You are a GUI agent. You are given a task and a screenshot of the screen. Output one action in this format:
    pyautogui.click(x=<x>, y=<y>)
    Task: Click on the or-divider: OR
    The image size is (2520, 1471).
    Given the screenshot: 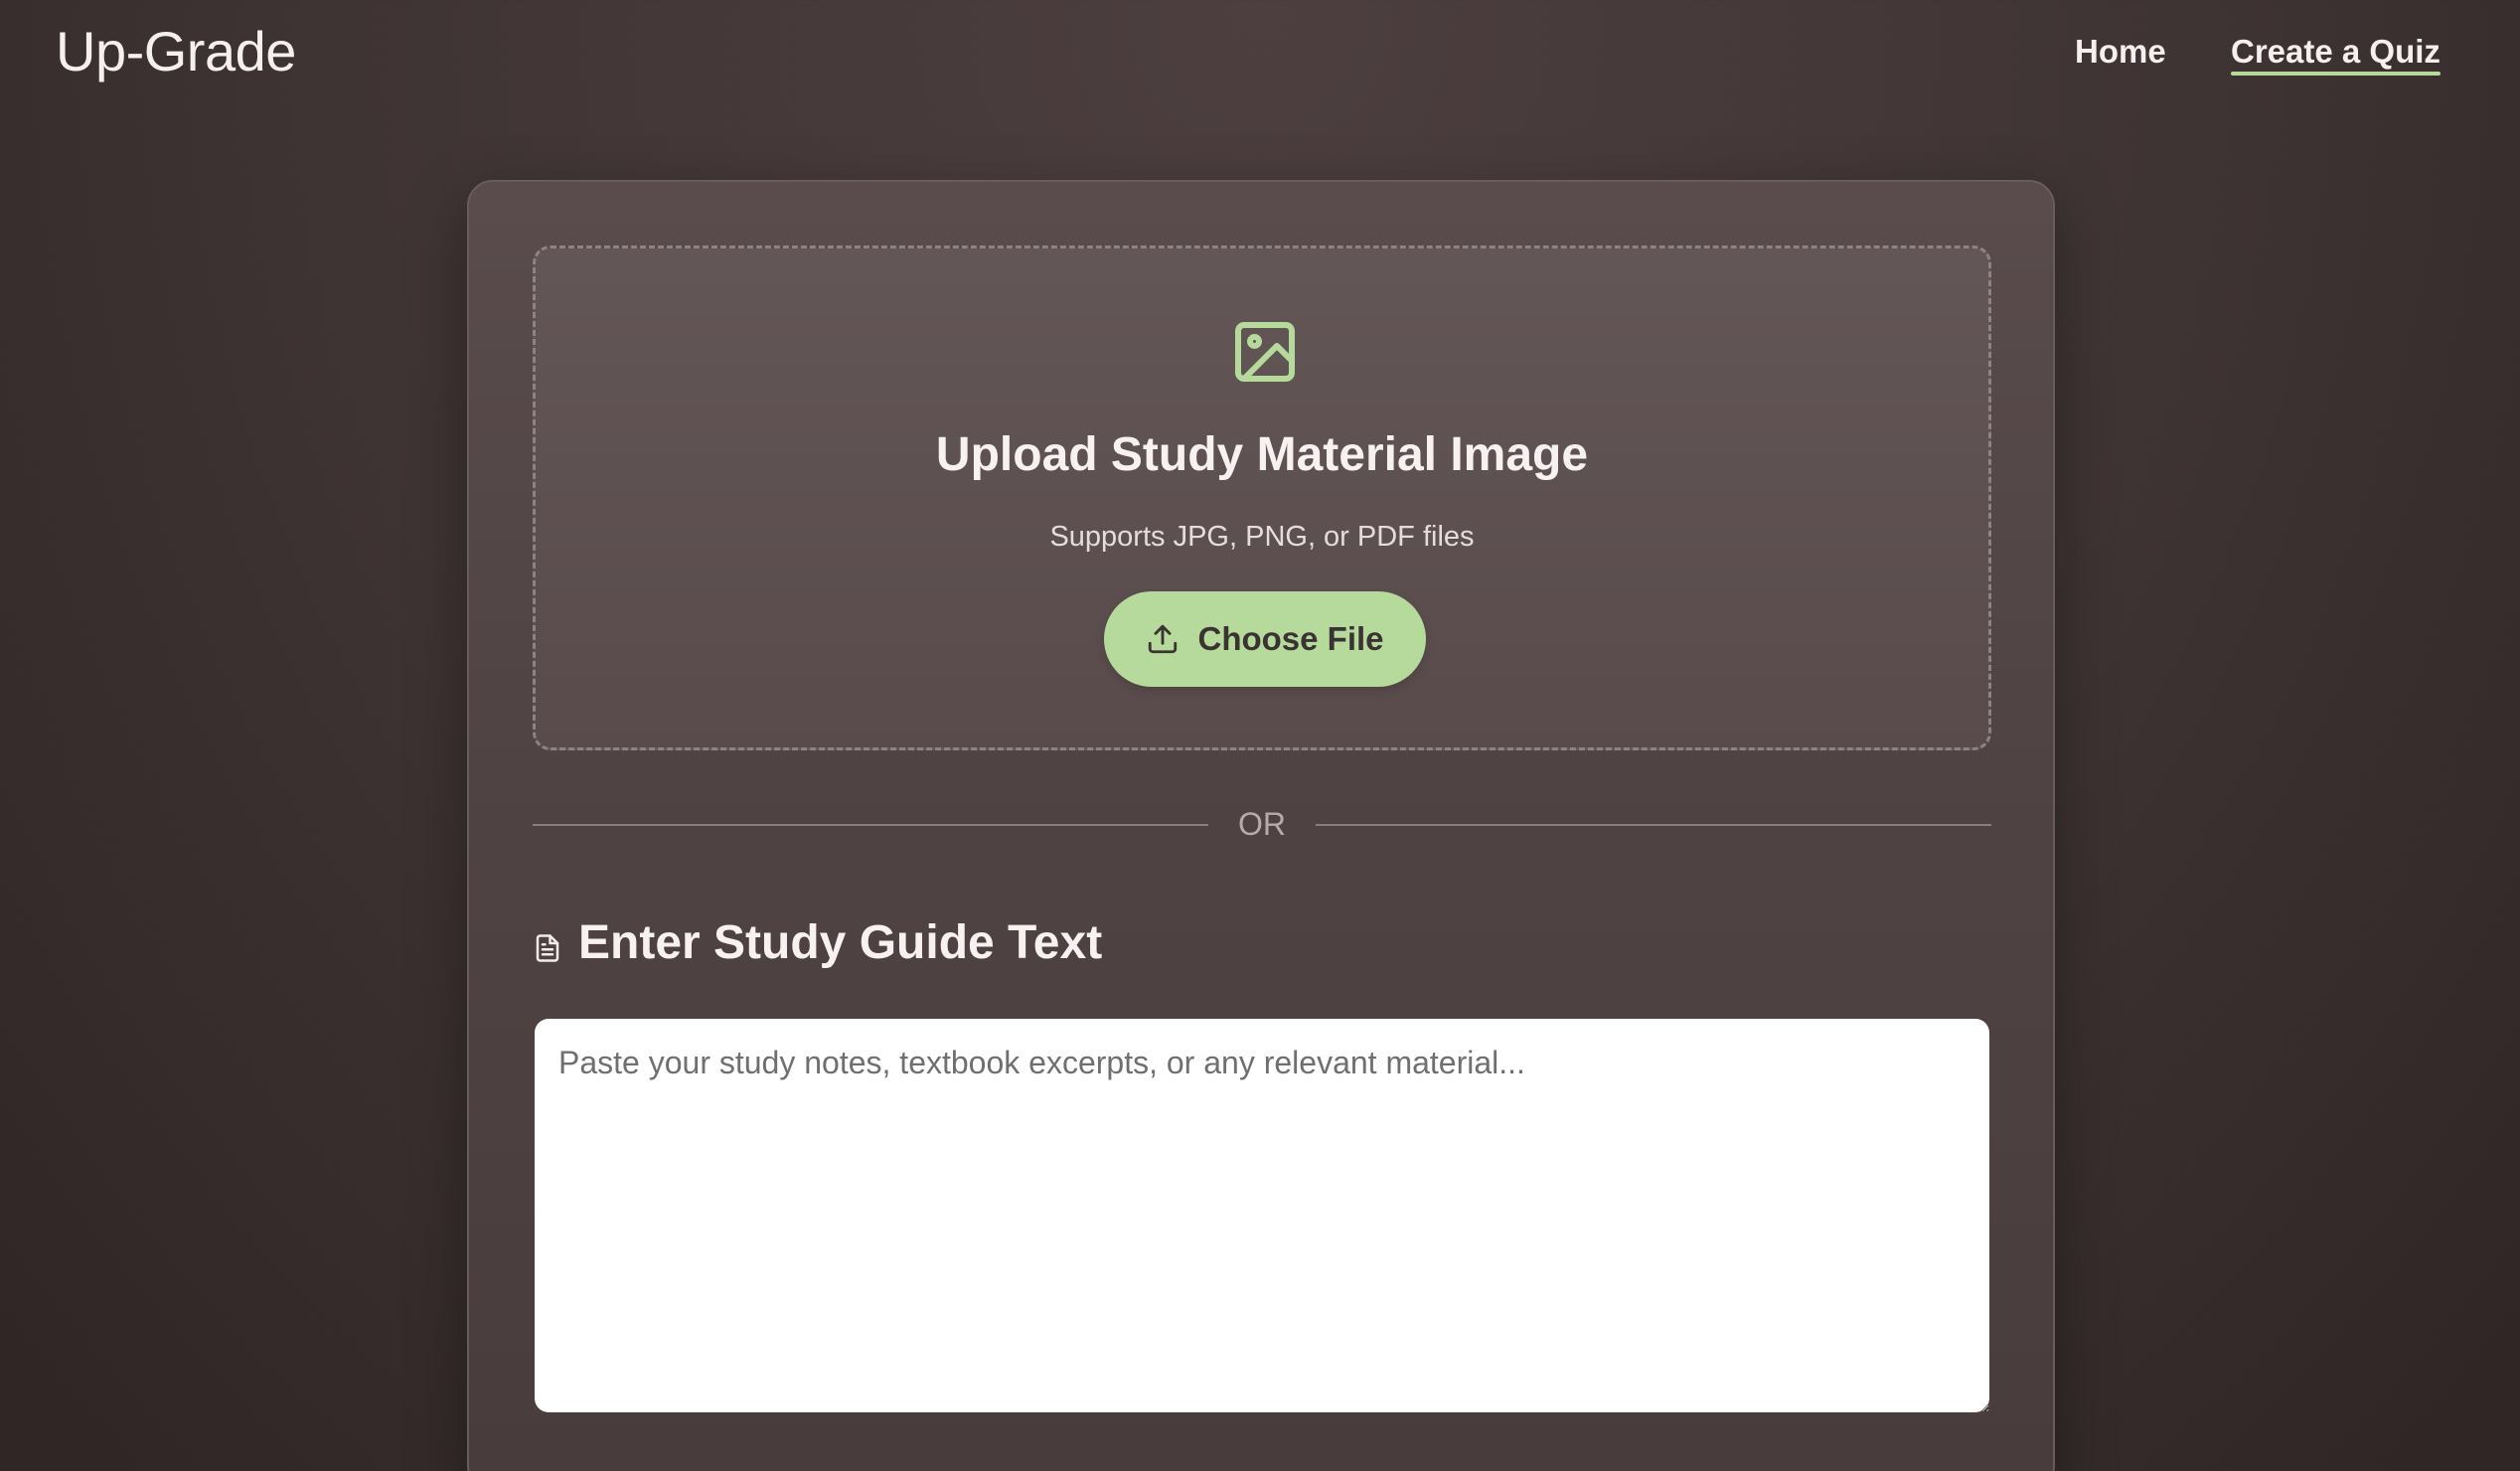 What is the action you would take?
    pyautogui.click(x=1262, y=824)
    